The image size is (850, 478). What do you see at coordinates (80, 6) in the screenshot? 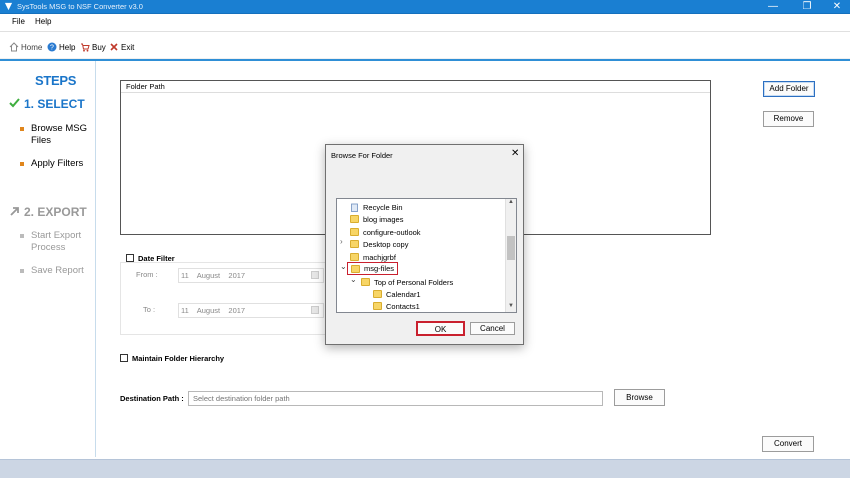
I see `window-title: SysTools MSG to NSF Converter v3.0` at bounding box center [80, 6].